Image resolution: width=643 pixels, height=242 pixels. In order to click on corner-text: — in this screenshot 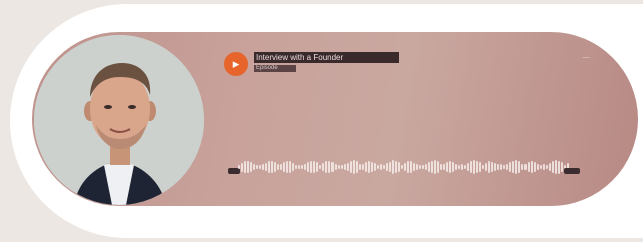, I will do `click(586, 57)`.